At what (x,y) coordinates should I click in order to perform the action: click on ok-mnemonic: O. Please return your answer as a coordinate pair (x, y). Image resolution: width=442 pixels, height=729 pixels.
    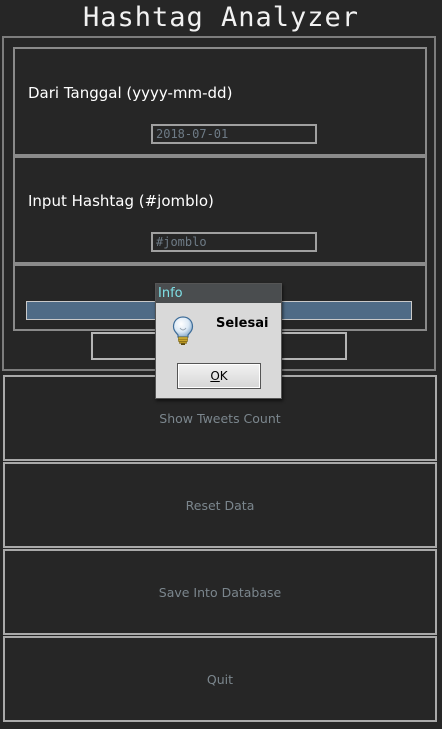
    Looking at the image, I should click on (215, 376).